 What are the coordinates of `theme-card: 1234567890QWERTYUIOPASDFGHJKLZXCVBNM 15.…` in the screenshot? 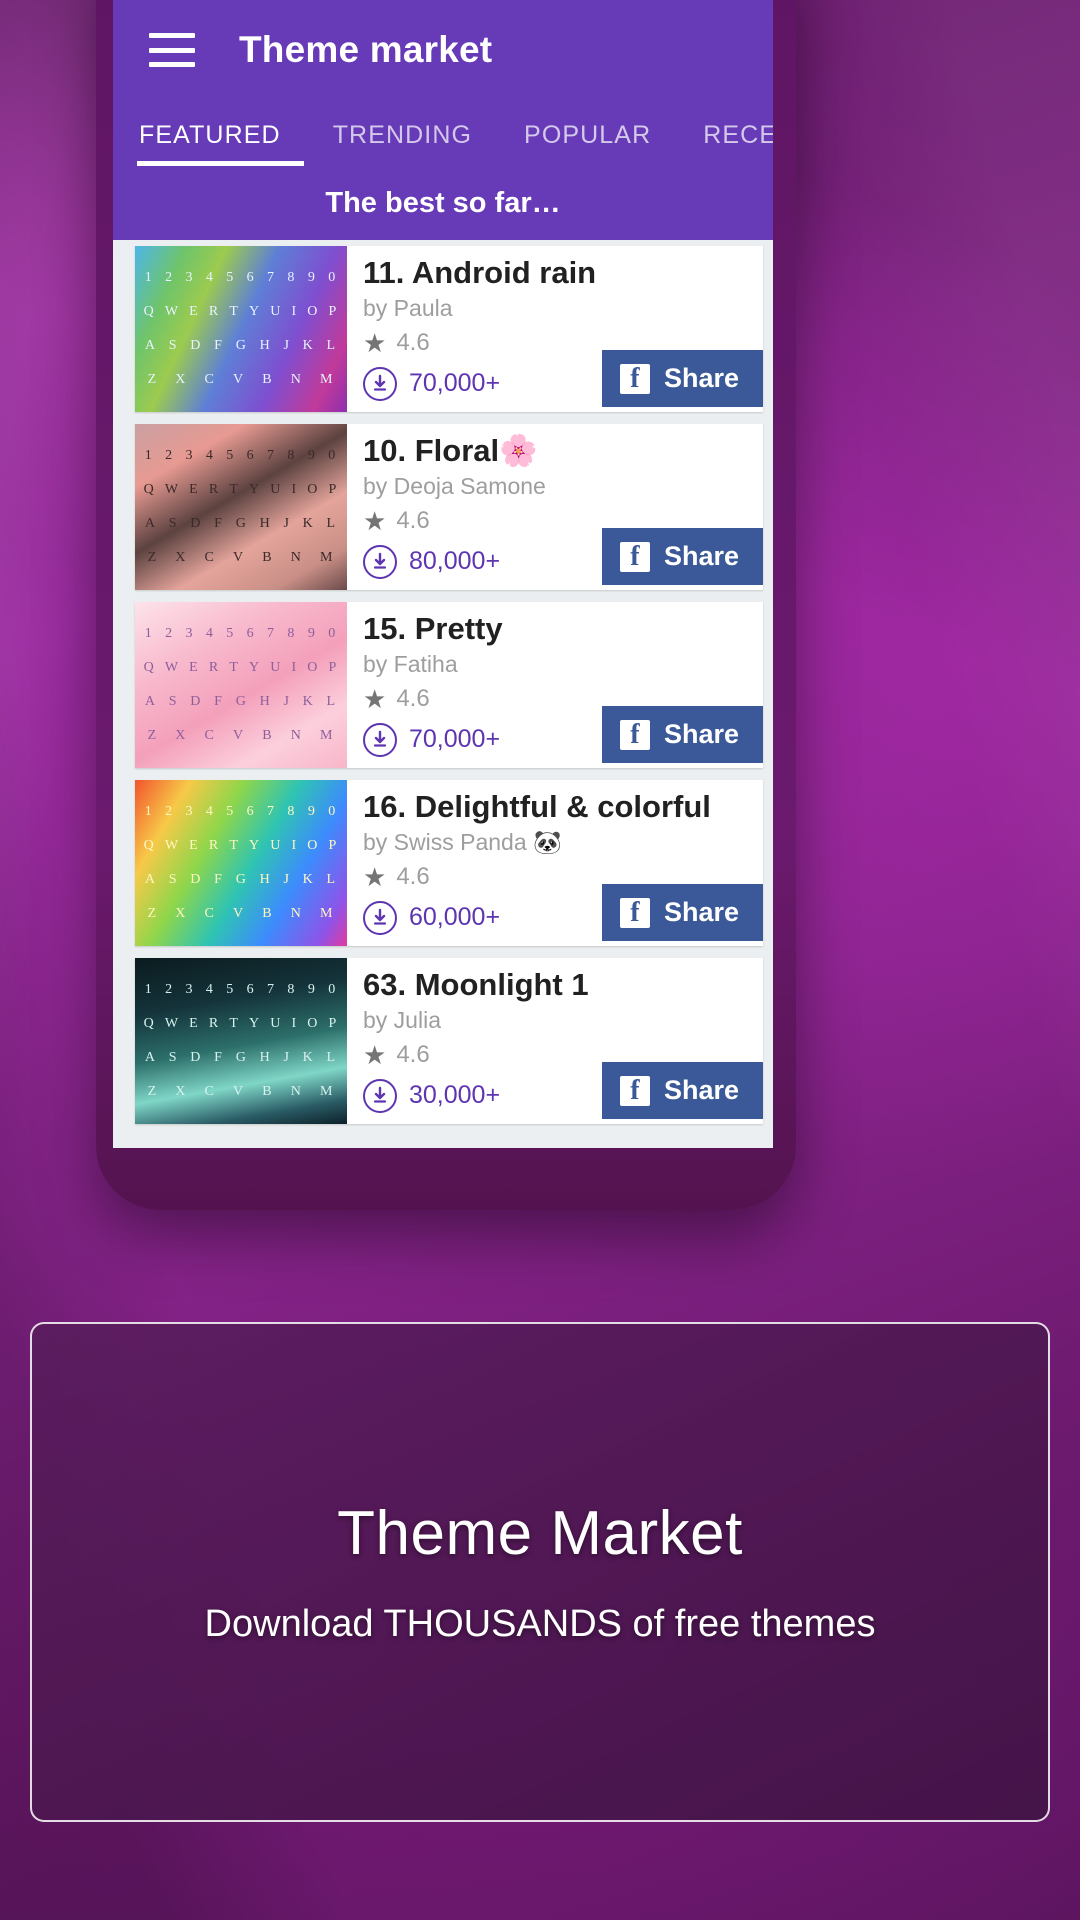 It's located at (449, 685).